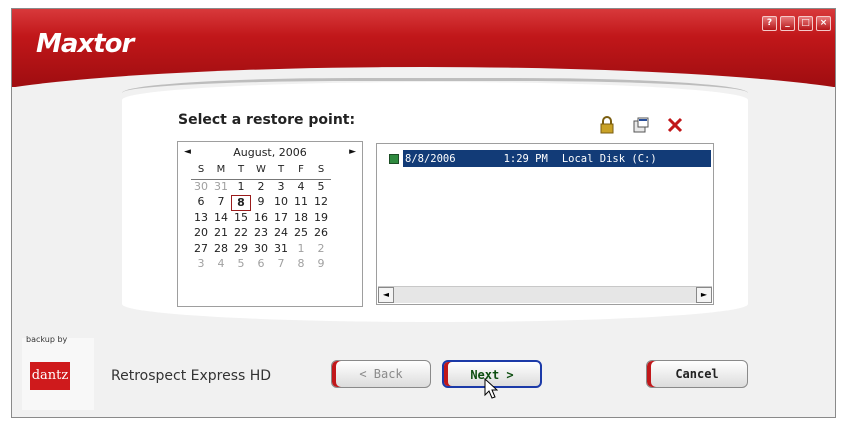 The height and width of the screenshot is (423, 843). I want to click on calendar-day: 10, so click(281, 203).